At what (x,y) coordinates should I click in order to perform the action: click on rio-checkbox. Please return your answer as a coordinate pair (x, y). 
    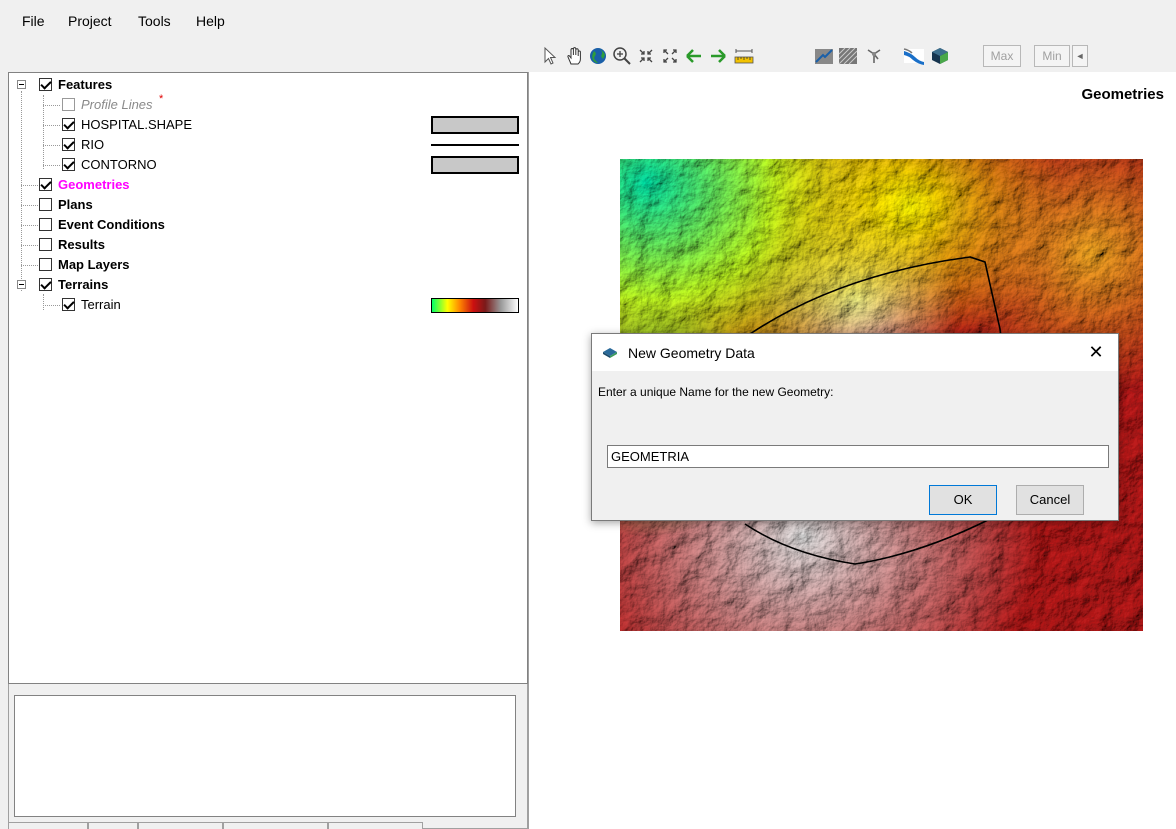
    Looking at the image, I should click on (68, 144).